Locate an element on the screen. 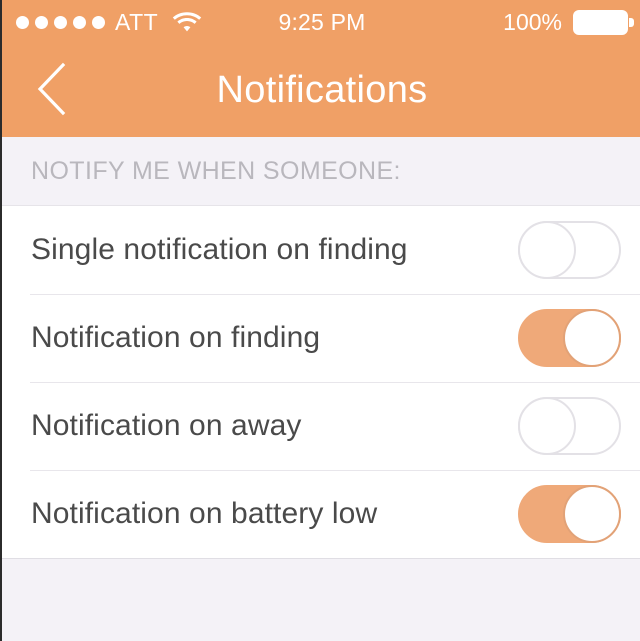 The height and width of the screenshot is (641, 640). toggle-notification-on-finding is located at coordinates (569, 338).